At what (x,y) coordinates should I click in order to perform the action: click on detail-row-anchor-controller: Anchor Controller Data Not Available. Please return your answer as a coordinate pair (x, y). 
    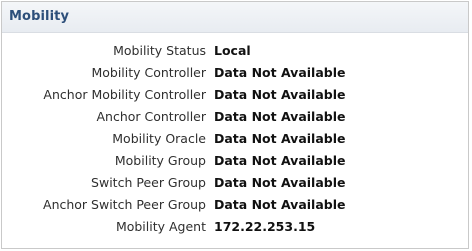
    Looking at the image, I should click on (235, 117).